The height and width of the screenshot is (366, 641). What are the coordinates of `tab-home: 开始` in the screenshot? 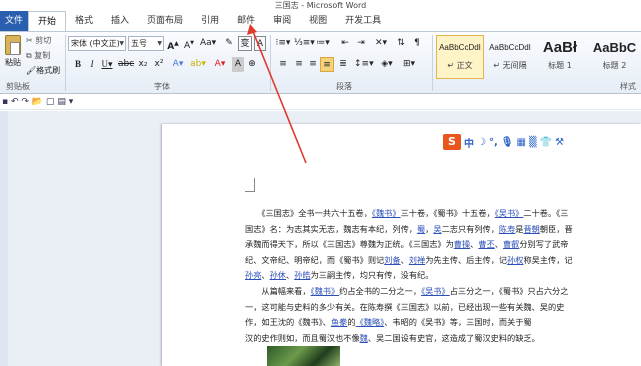 It's located at (47, 21).